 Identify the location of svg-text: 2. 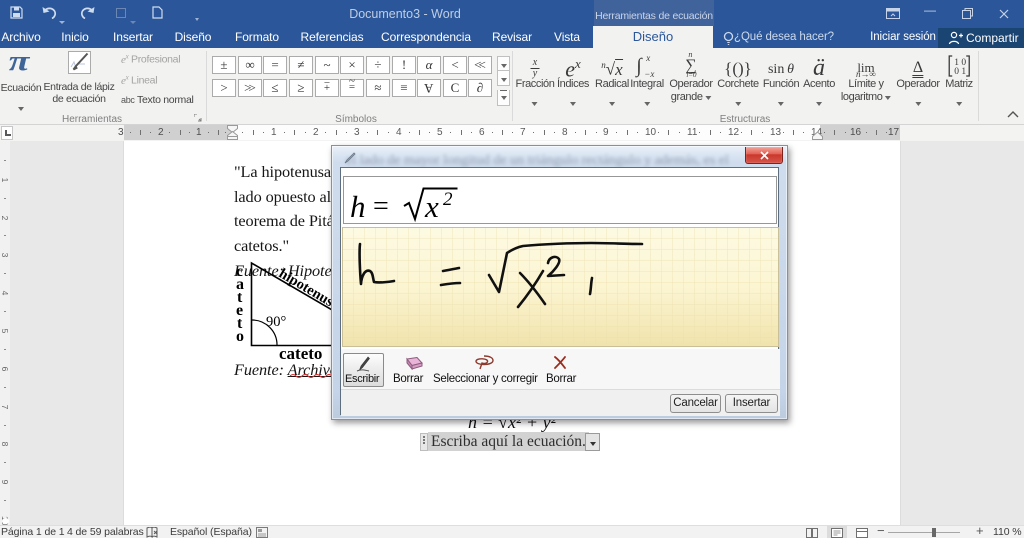
(448, 199).